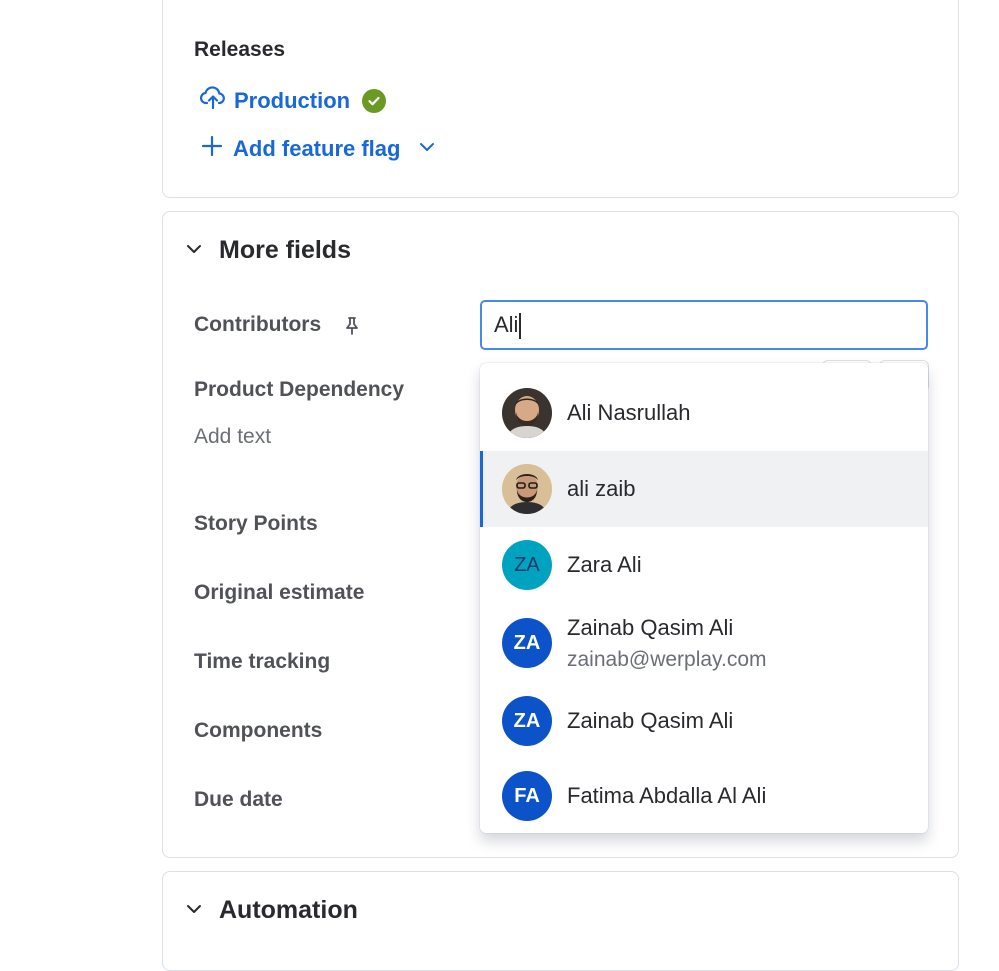  What do you see at coordinates (288, 910) in the screenshot?
I see `automation-heading: Automation` at bounding box center [288, 910].